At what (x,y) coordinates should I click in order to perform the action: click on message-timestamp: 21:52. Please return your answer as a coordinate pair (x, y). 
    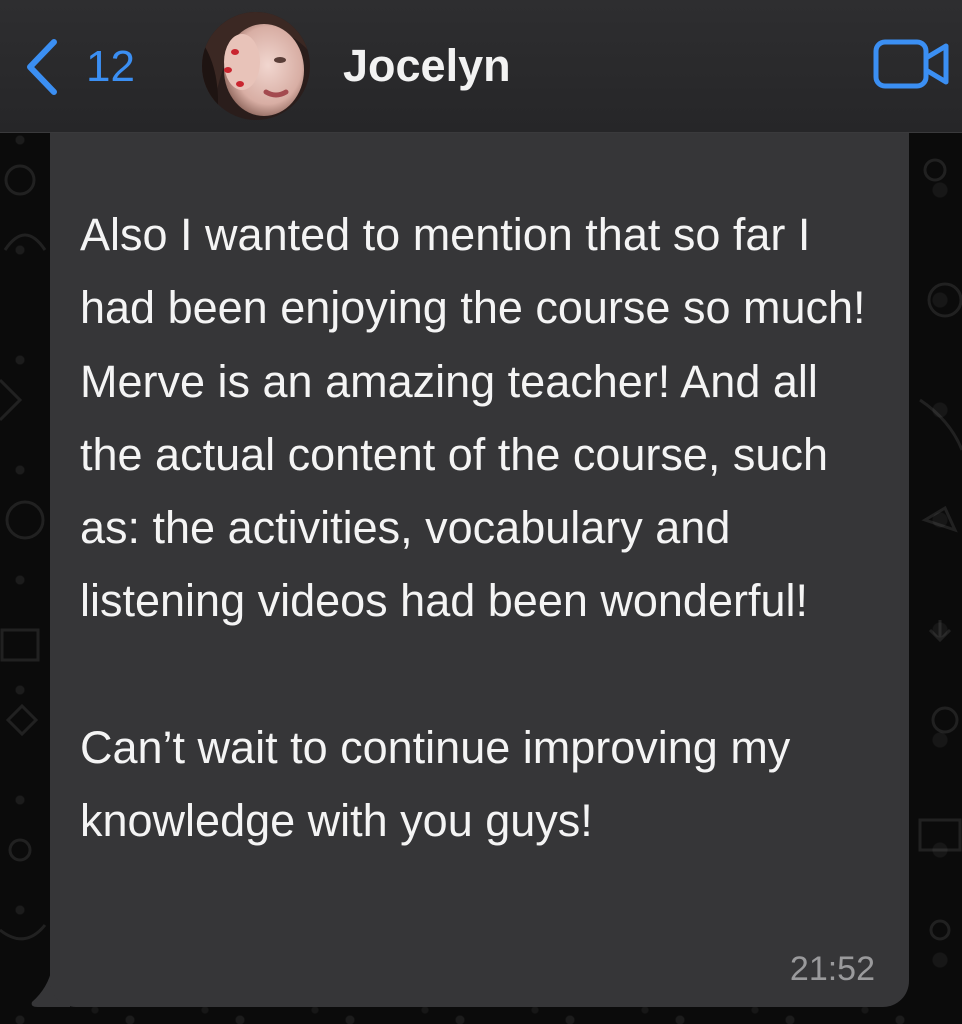
    Looking at the image, I should click on (832, 969).